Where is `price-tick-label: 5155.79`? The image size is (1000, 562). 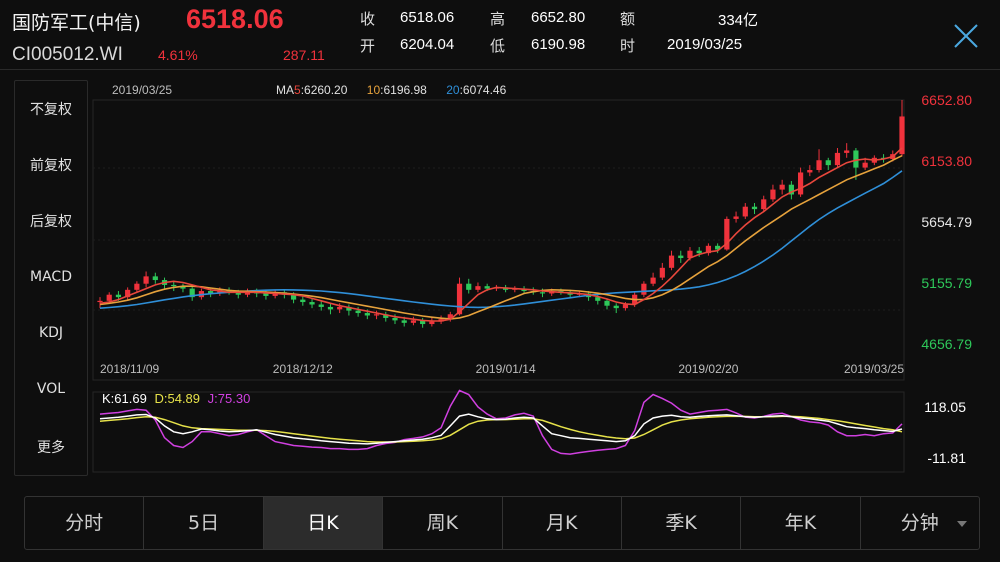
price-tick-label: 5155.79 is located at coordinates (946, 283).